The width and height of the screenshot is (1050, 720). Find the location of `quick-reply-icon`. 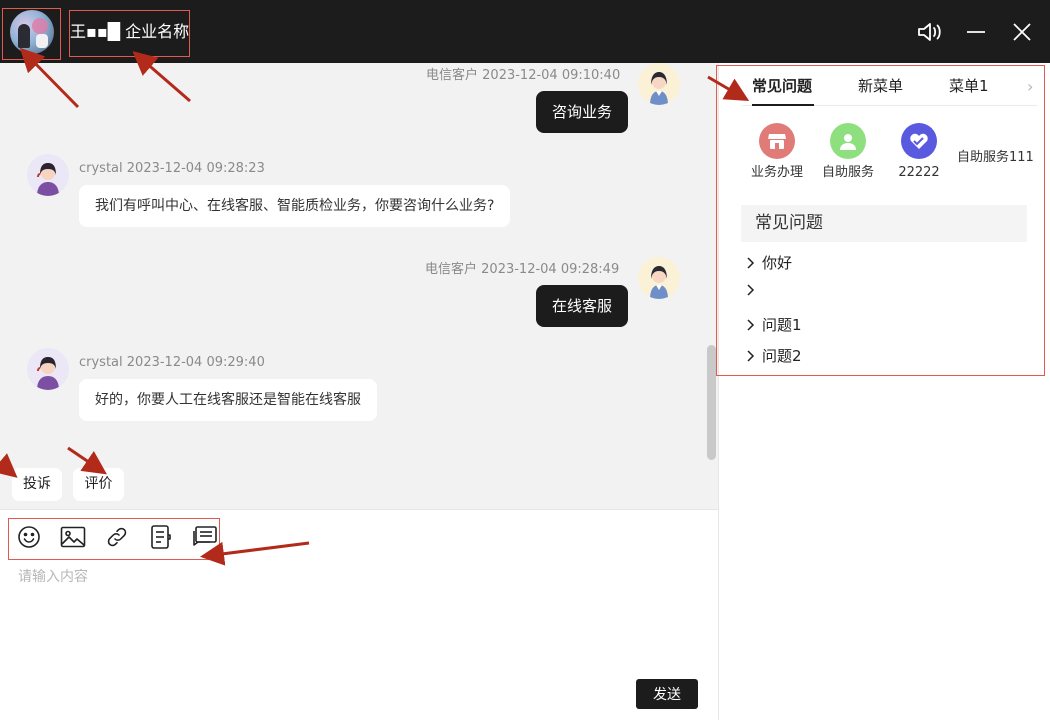

quick-reply-icon is located at coordinates (205, 537).